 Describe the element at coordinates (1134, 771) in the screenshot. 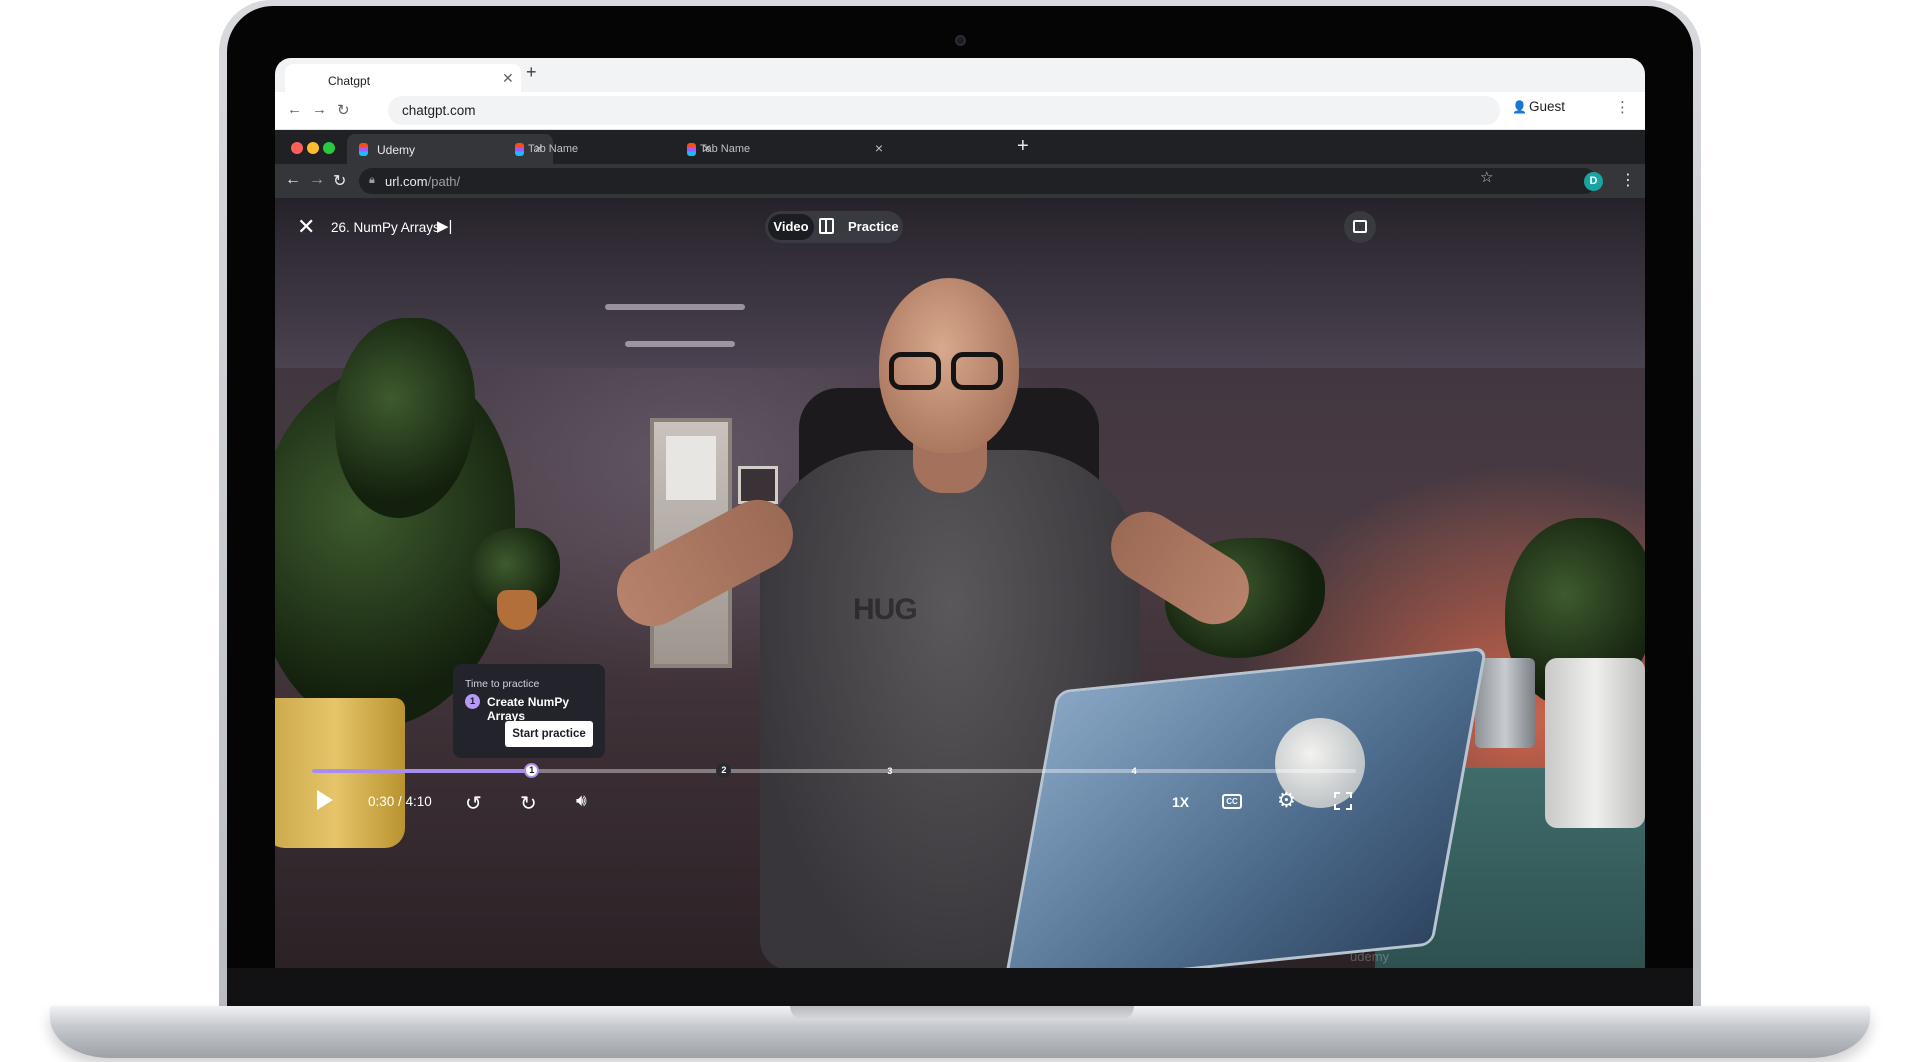

I see `chapter-marker-4: 4` at that location.